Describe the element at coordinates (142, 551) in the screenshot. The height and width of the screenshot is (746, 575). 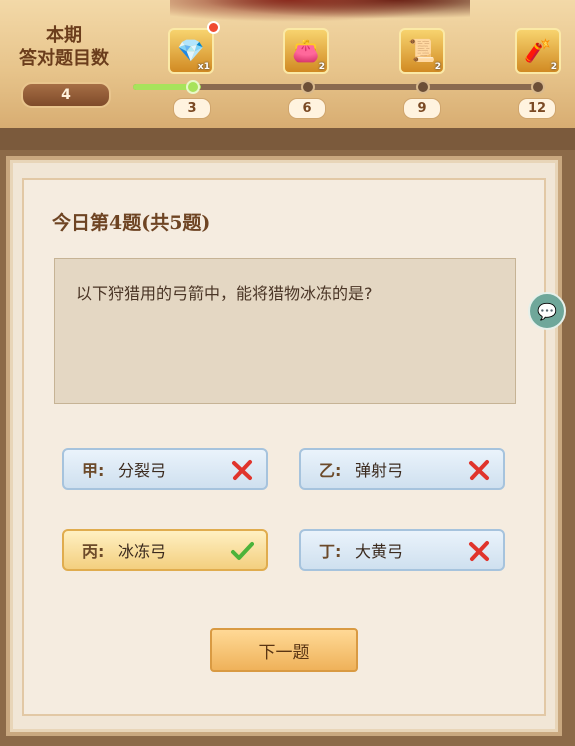
I see `option-text: 冰冻弓` at that location.